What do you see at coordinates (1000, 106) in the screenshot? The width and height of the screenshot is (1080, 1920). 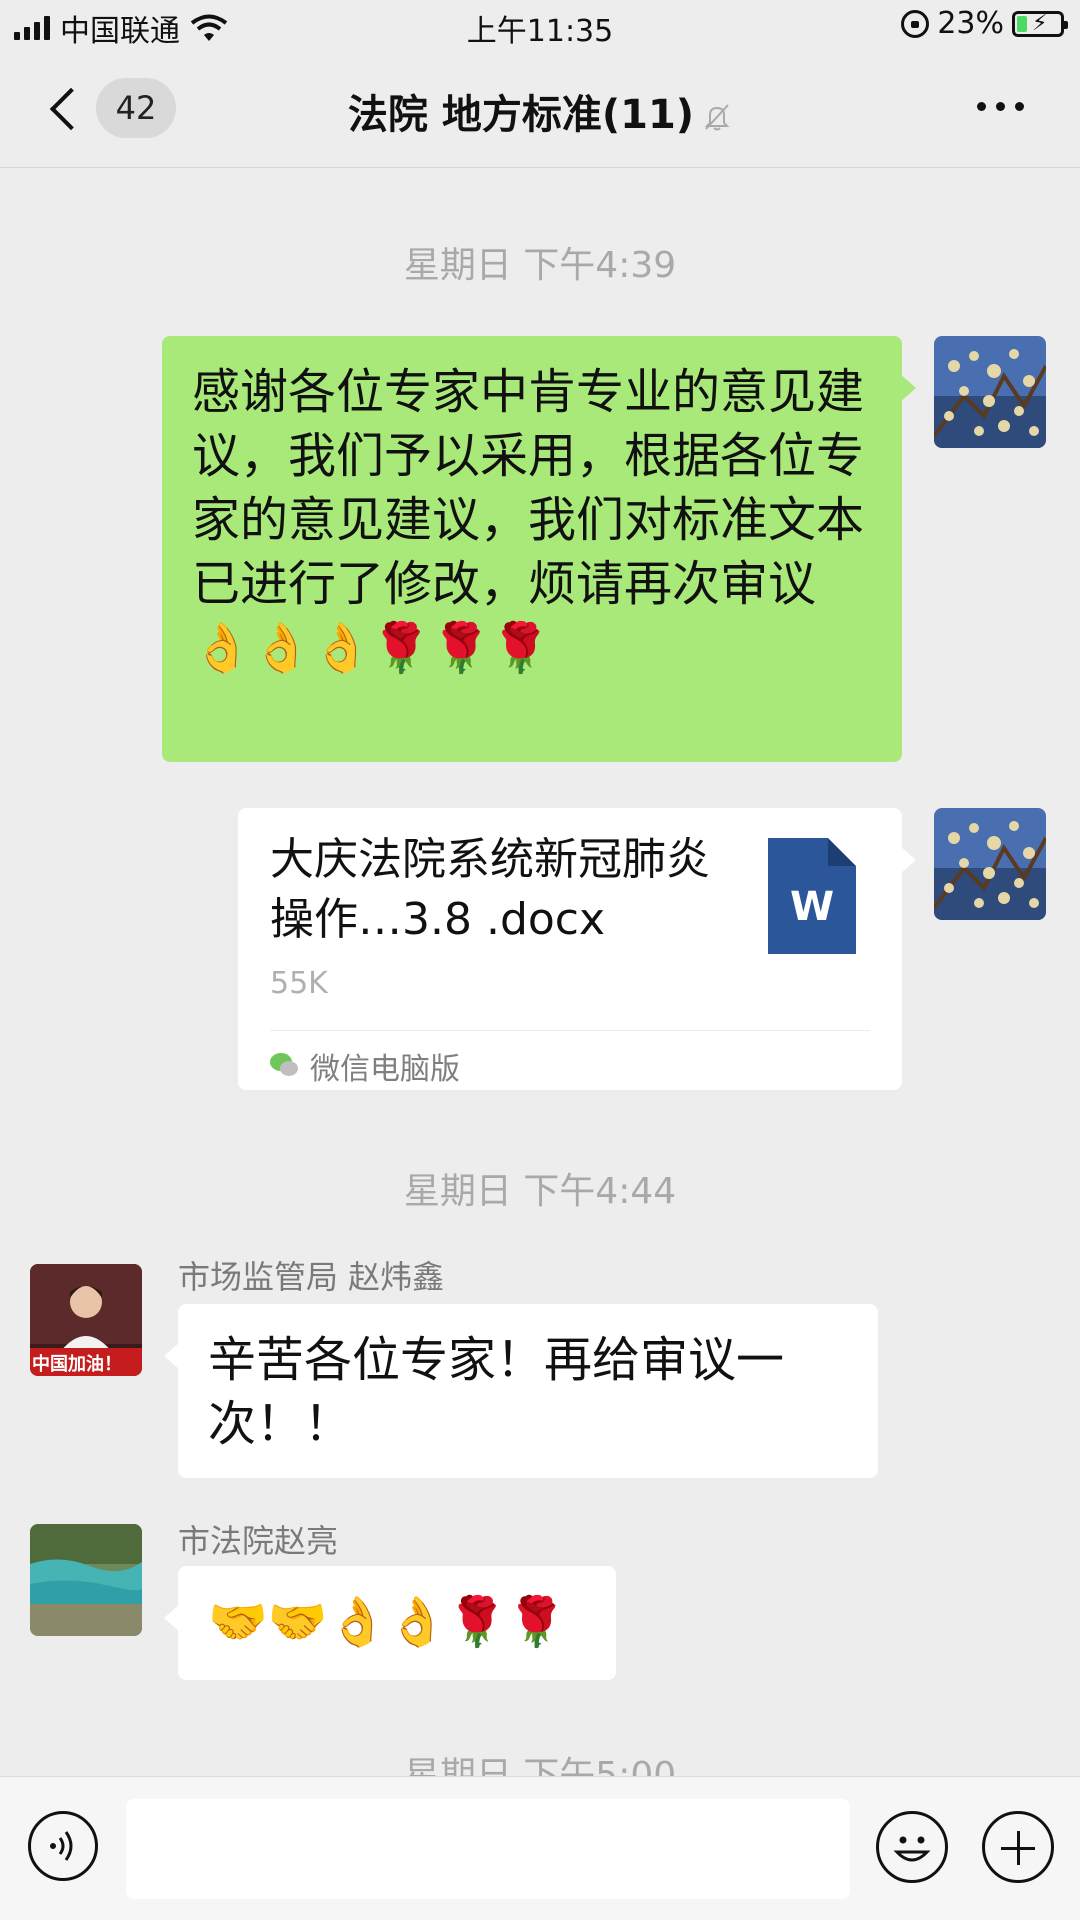 I see `more-dots-icon` at bounding box center [1000, 106].